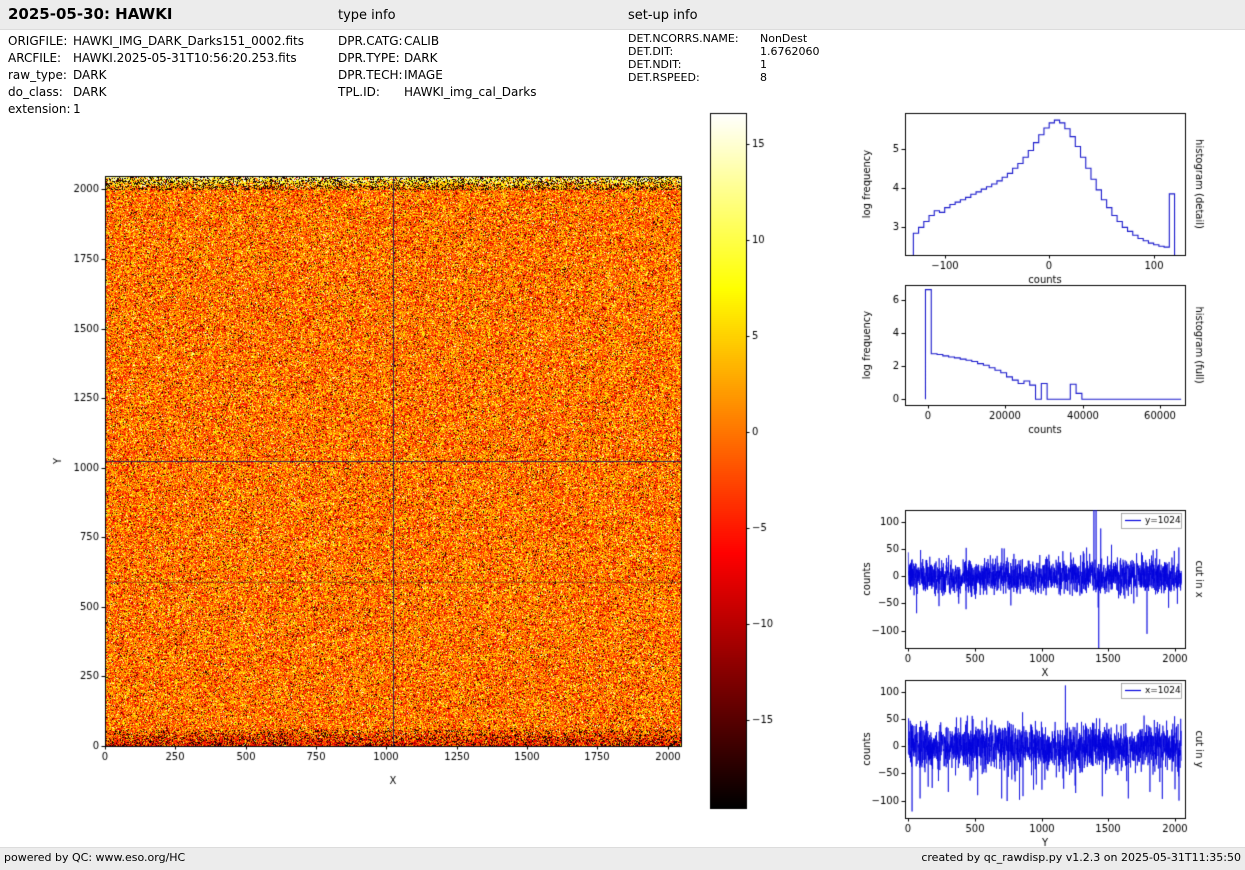 The image size is (1245, 870). Describe the element at coordinates (622, 15) in the screenshot. I see `header-bar` at that location.